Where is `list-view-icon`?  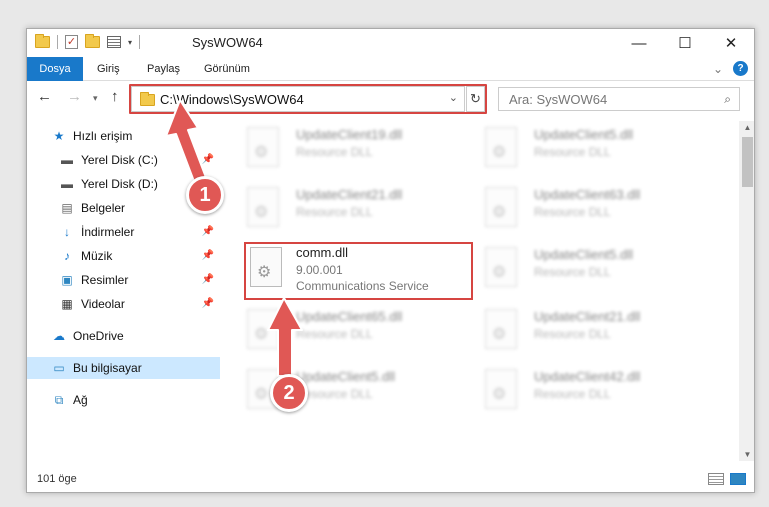 list-view-icon is located at coordinates (114, 42).